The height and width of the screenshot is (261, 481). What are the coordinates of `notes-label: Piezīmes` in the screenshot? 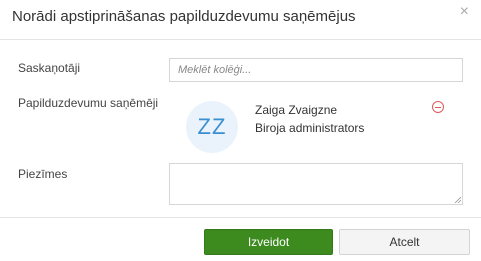 It's located at (43, 174).